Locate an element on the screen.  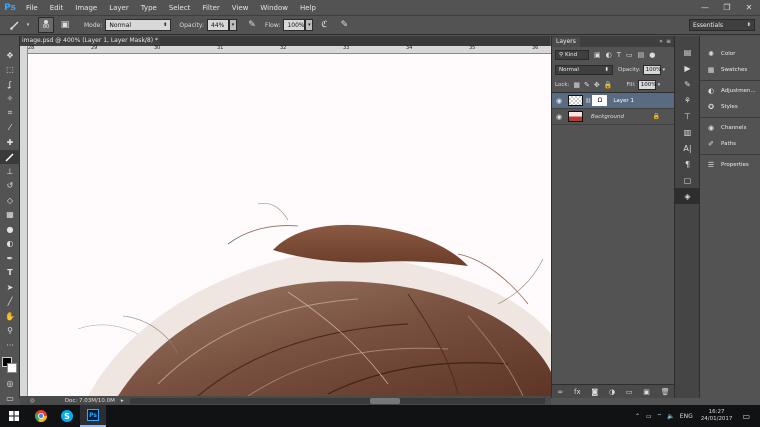
windows-start-icon is located at coordinates (14, 416).